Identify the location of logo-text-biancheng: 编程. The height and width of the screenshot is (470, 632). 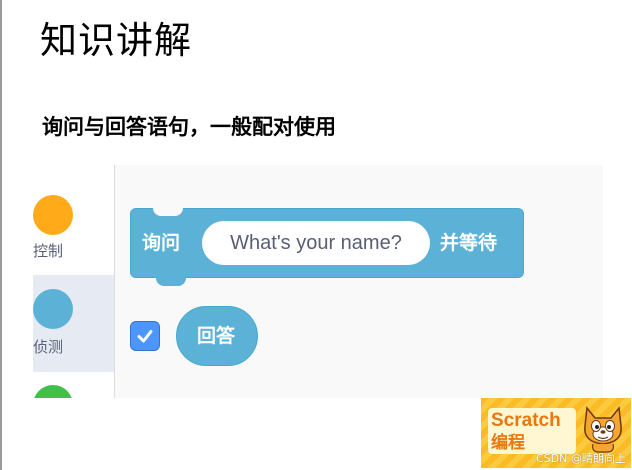
(508, 443).